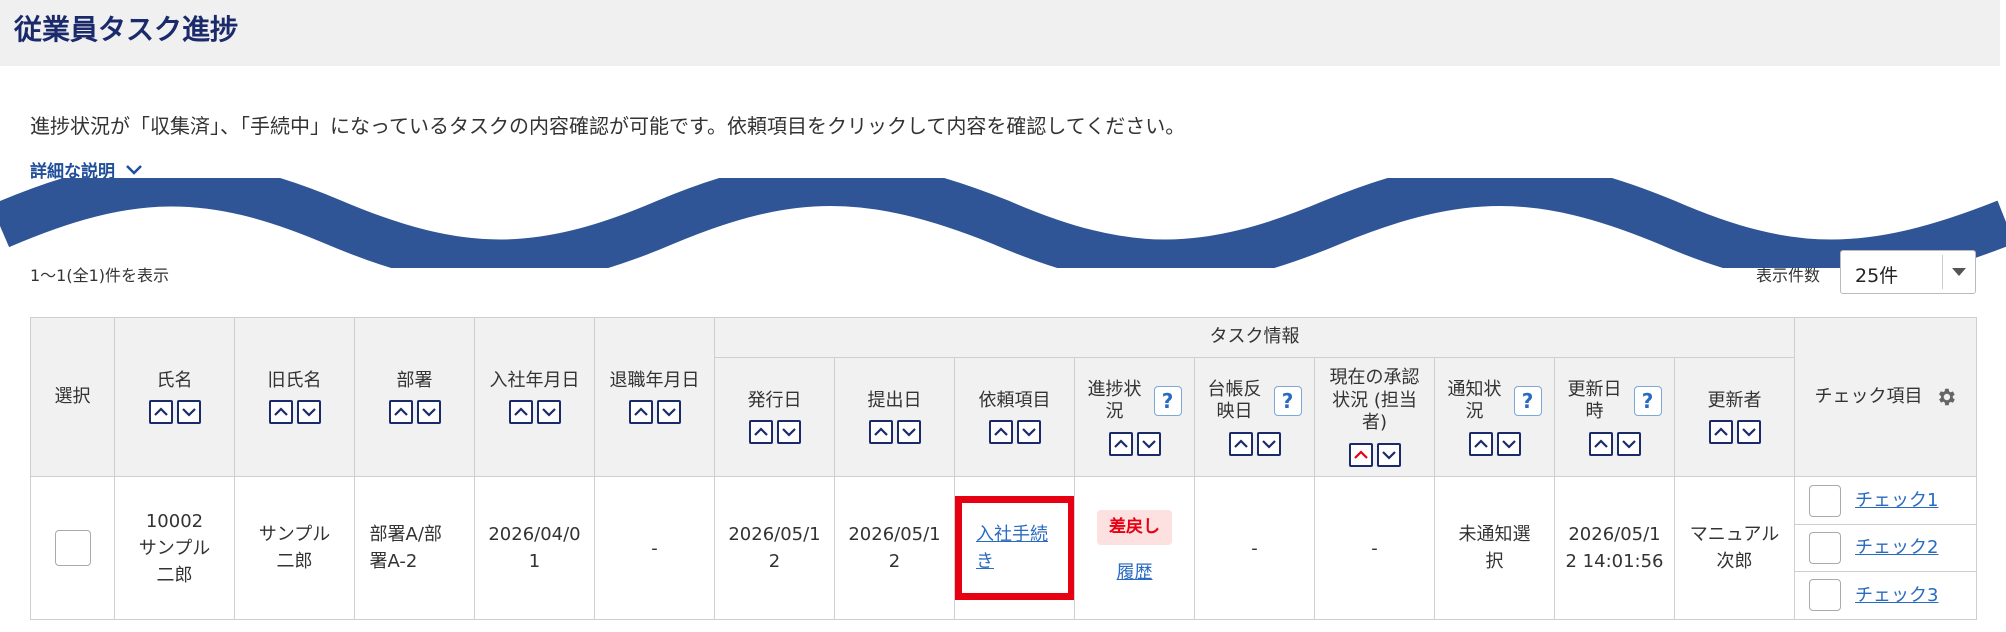 This screenshot has width=2006, height=632. What do you see at coordinates (1946, 397) in the screenshot?
I see `gear-icon` at bounding box center [1946, 397].